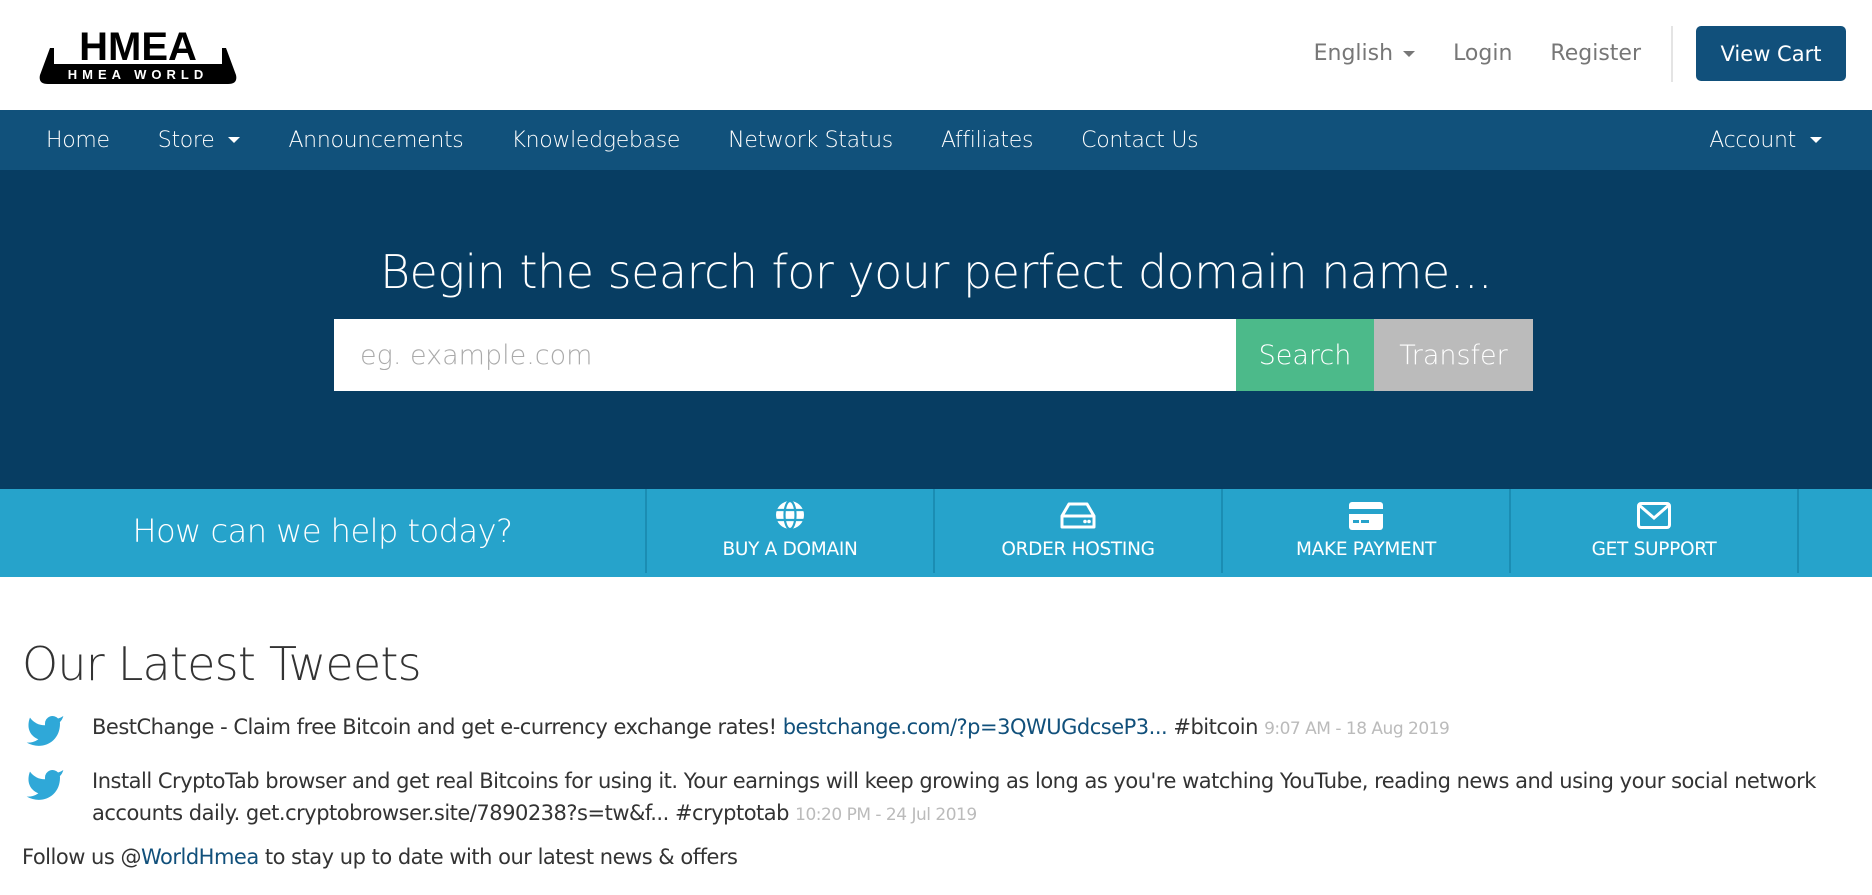  I want to click on domain-search-form: Search Transfer, so click(933, 355).